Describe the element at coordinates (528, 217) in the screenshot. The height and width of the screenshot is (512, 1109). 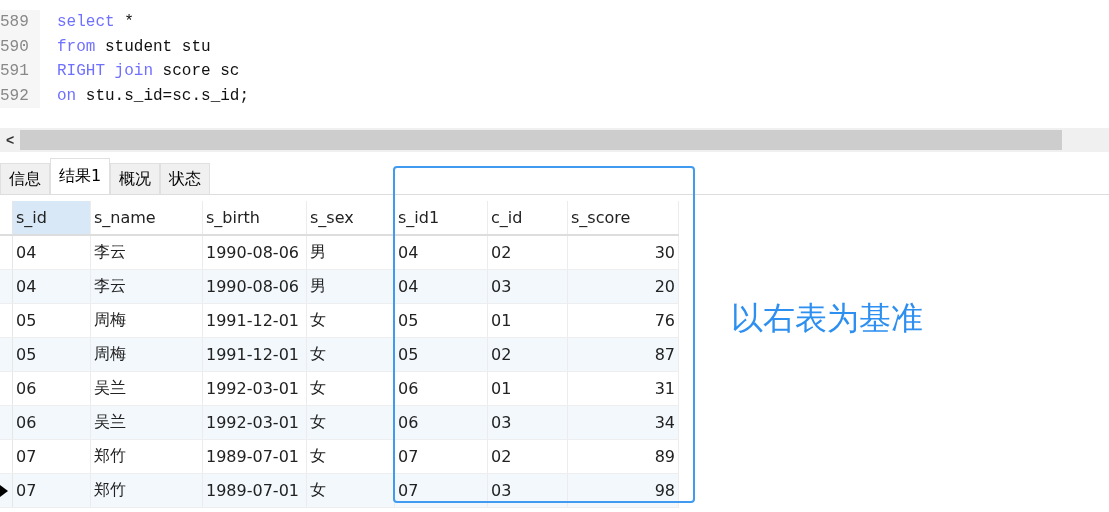
I see `column-header: c_id` at that location.